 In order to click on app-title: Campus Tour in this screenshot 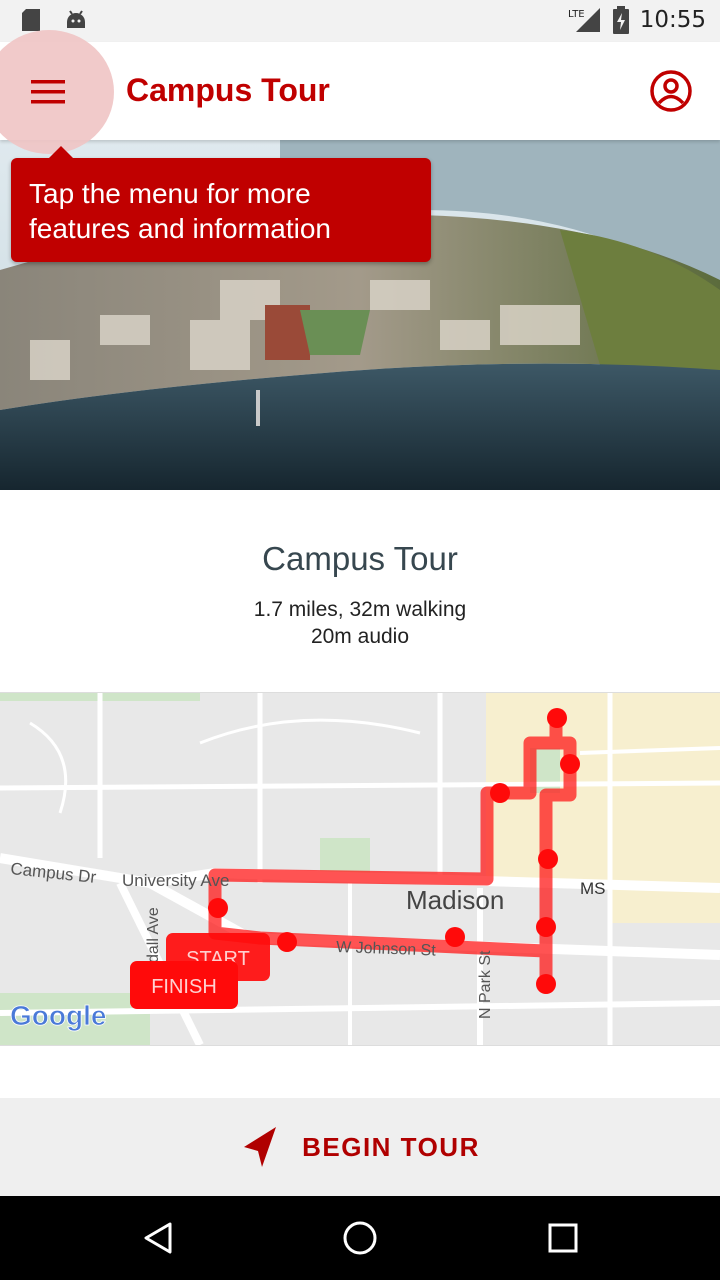, I will do `click(228, 90)`.